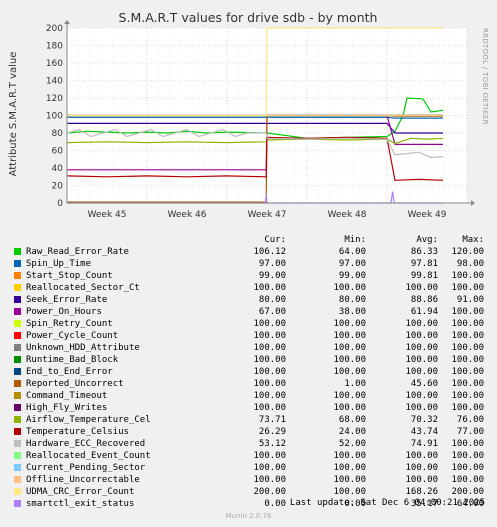 This screenshot has width=497, height=527. What do you see at coordinates (355, 384) in the screenshot?
I see `legend-min-value: 1.00` at bounding box center [355, 384].